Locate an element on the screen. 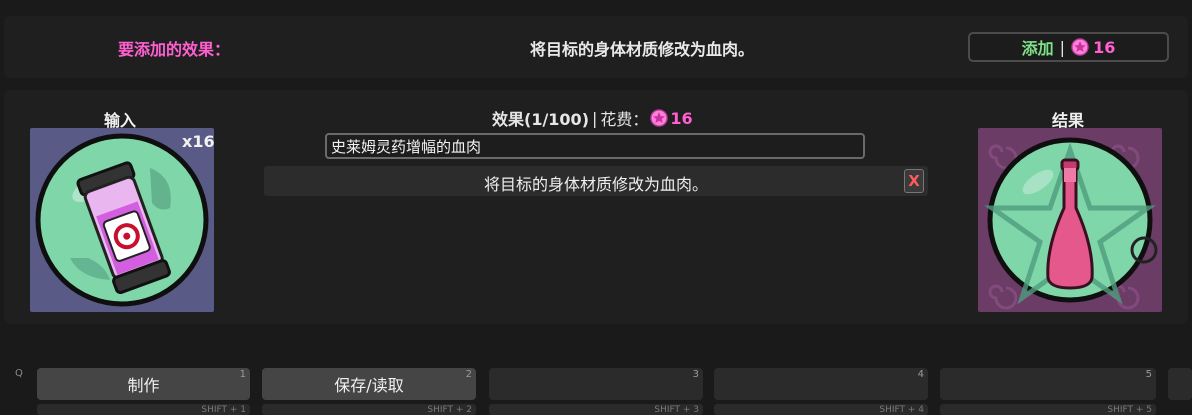 The image size is (1192, 415). effect-row: 将目标的身体材质修改为血肉。 X is located at coordinates (596, 181).